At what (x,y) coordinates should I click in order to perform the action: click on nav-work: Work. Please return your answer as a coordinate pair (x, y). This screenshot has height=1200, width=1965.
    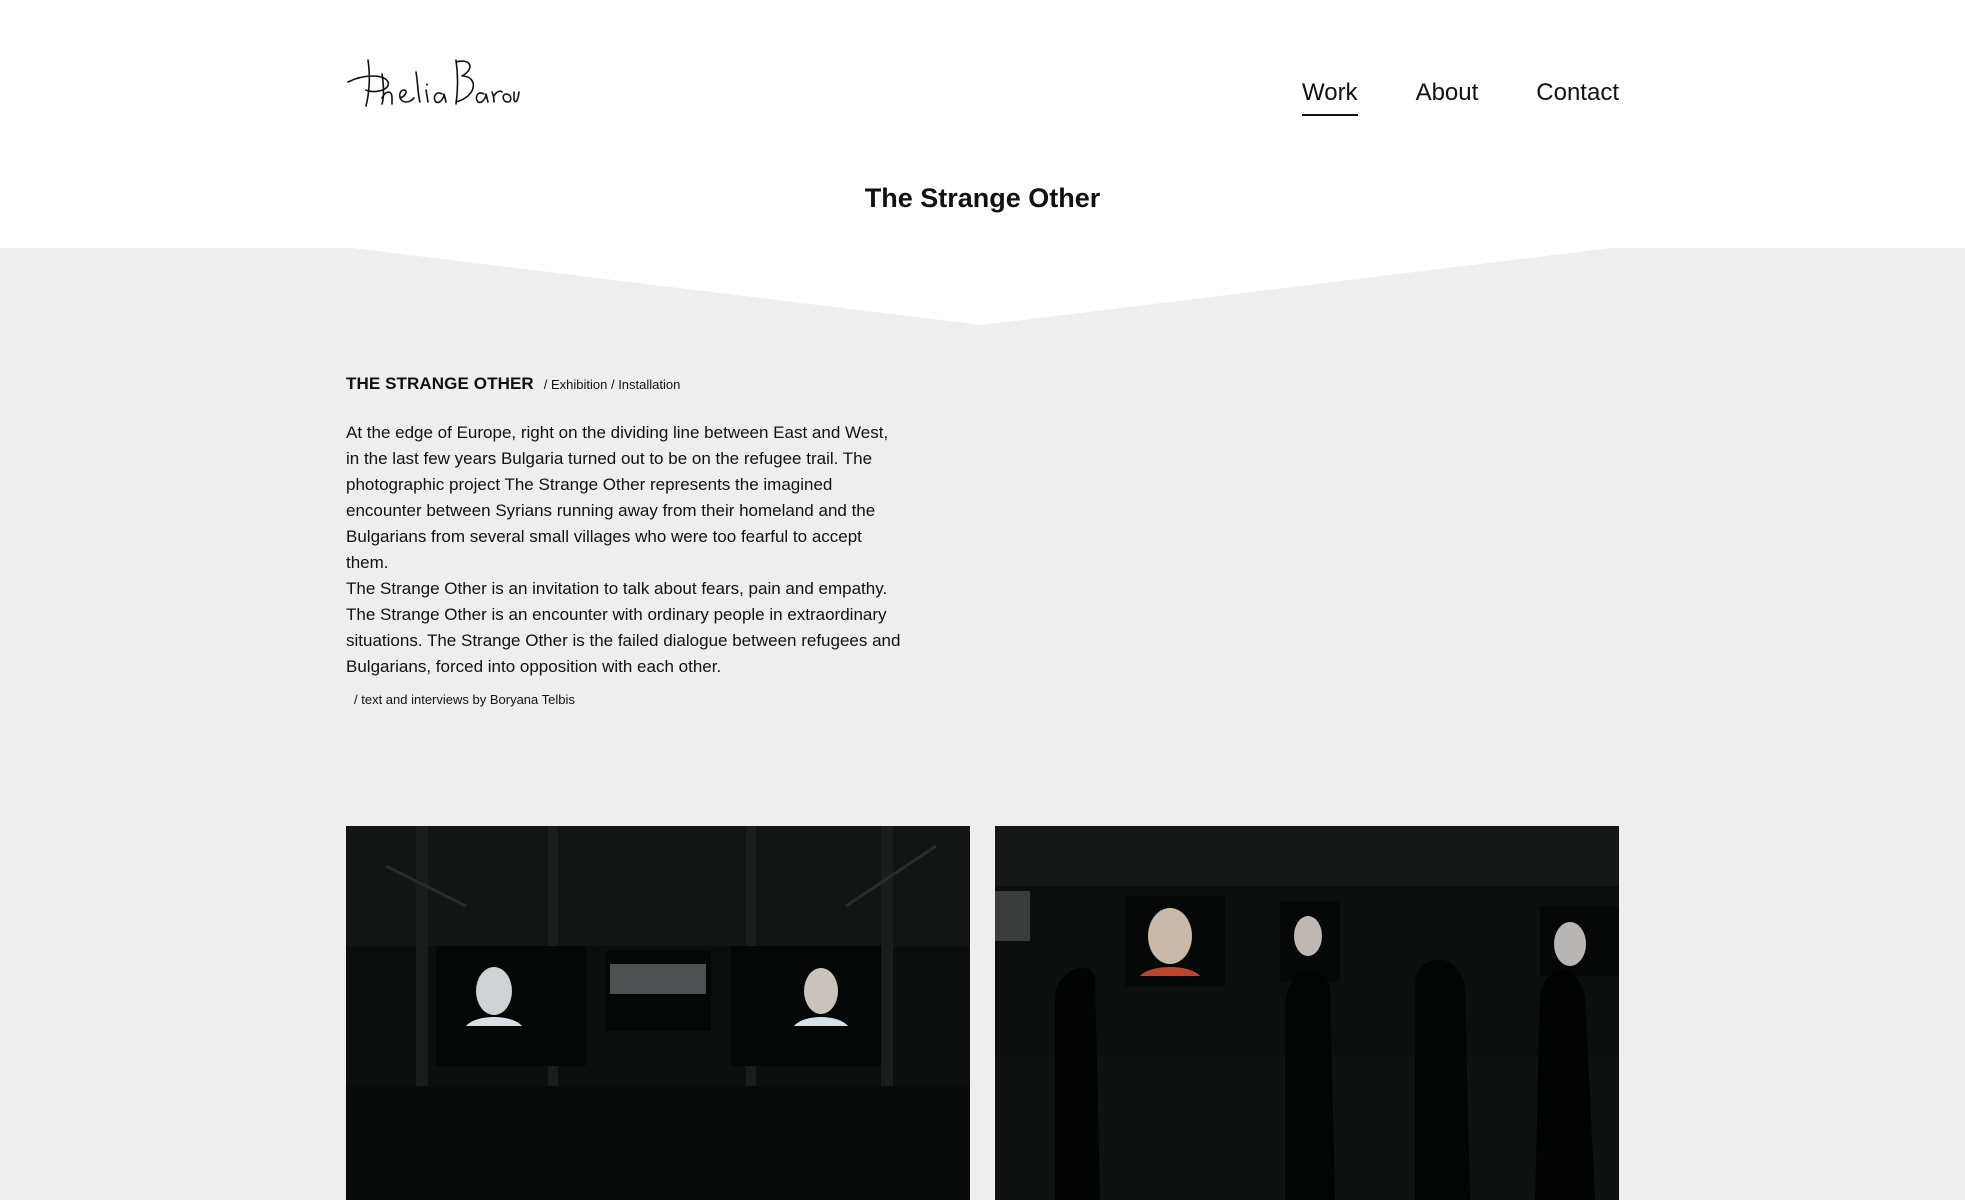
    Looking at the image, I should click on (1330, 98).